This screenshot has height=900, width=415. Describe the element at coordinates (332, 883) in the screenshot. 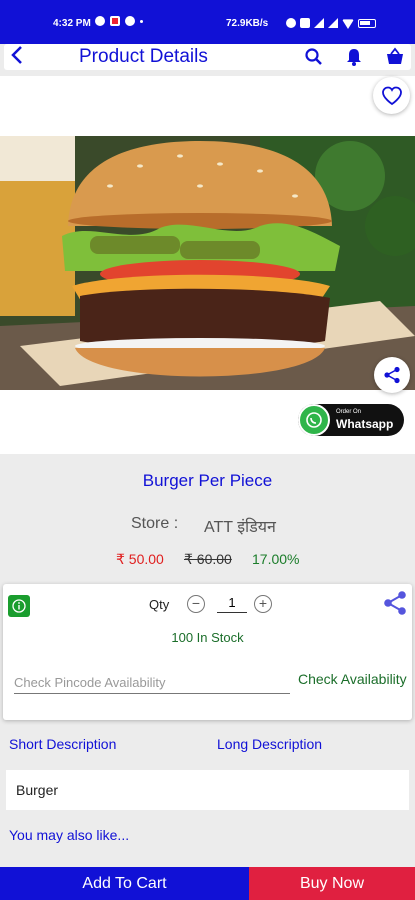

I see `buy-now-button: Buy Now` at that location.